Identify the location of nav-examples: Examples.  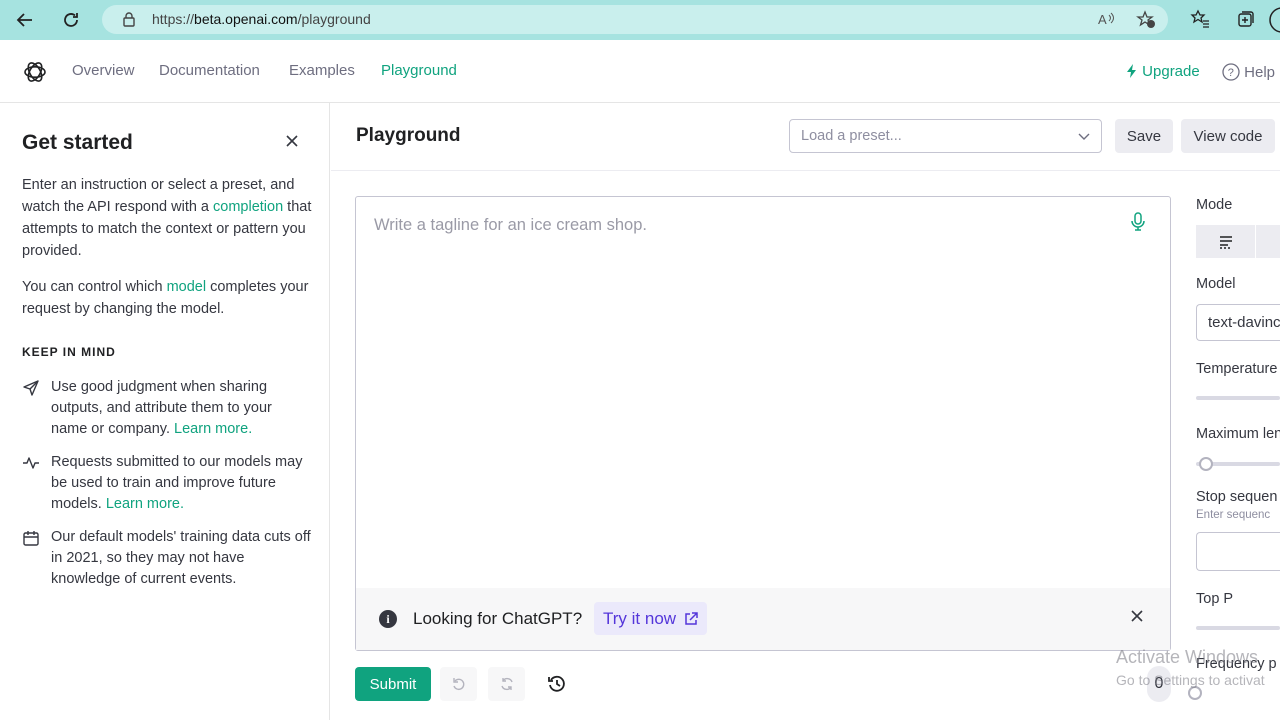
(322, 70).